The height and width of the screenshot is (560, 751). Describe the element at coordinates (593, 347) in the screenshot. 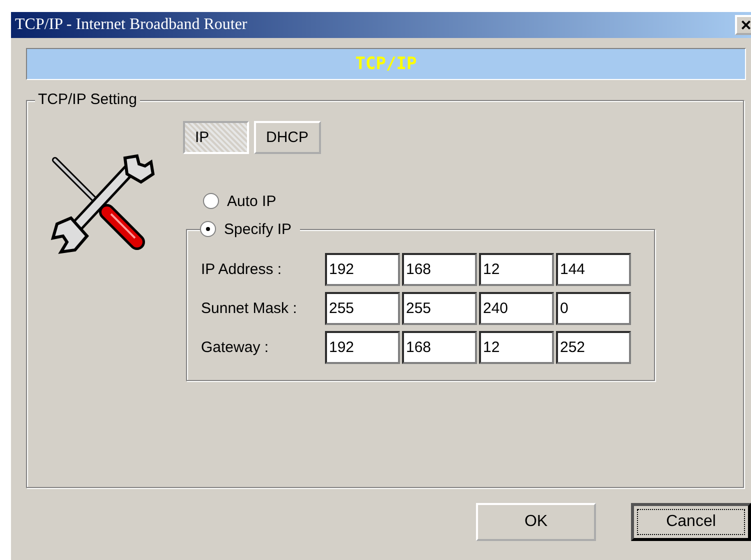

I see `input-field: 252` at that location.